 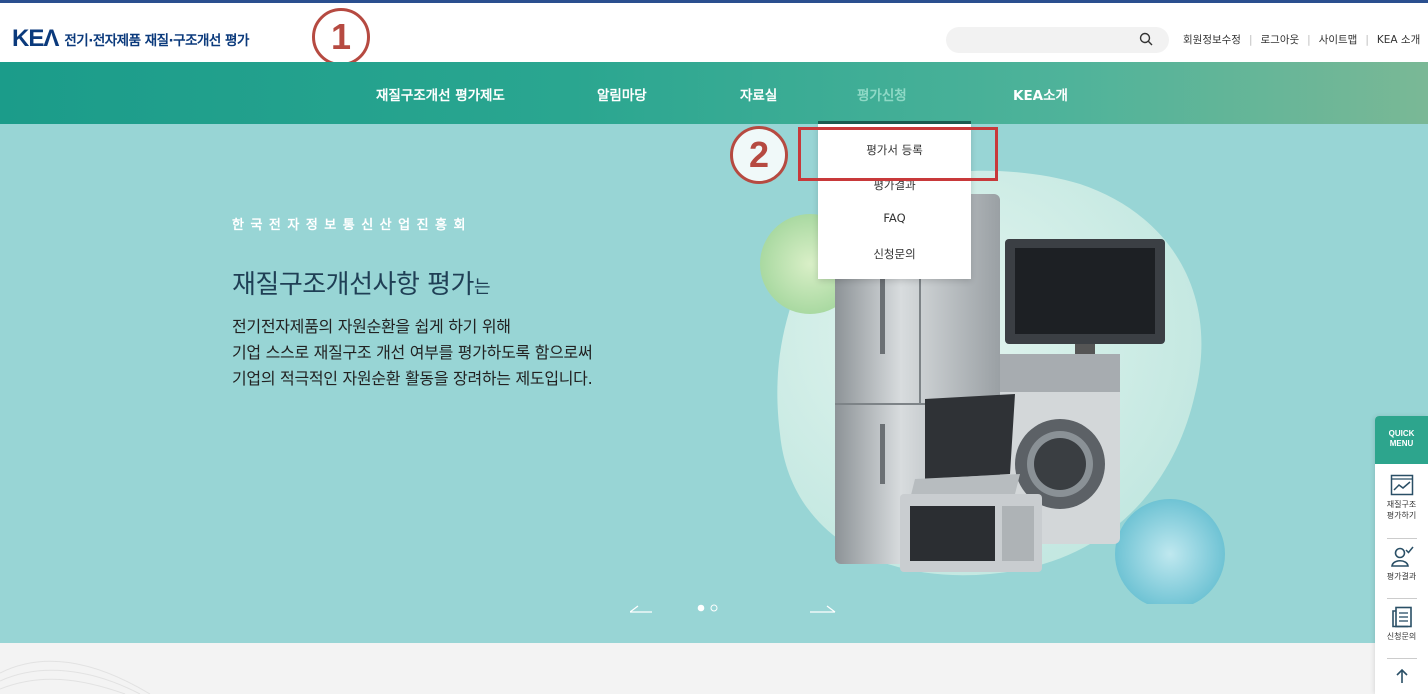 I want to click on blue-blob, so click(x=1170, y=551).